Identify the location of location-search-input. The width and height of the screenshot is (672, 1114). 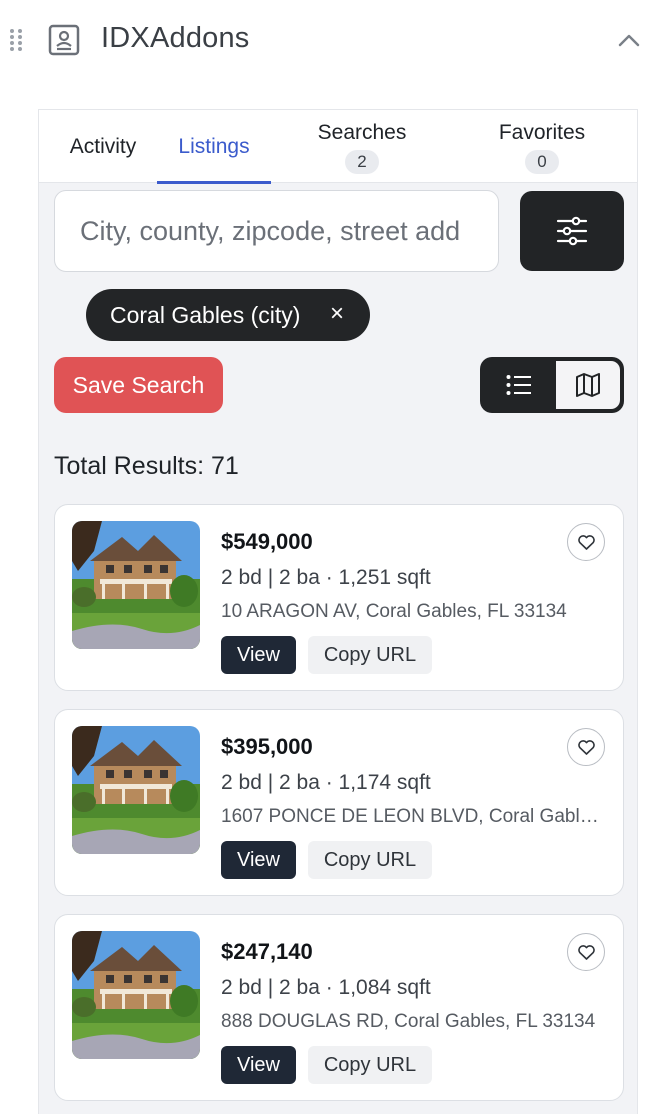
(276, 231).